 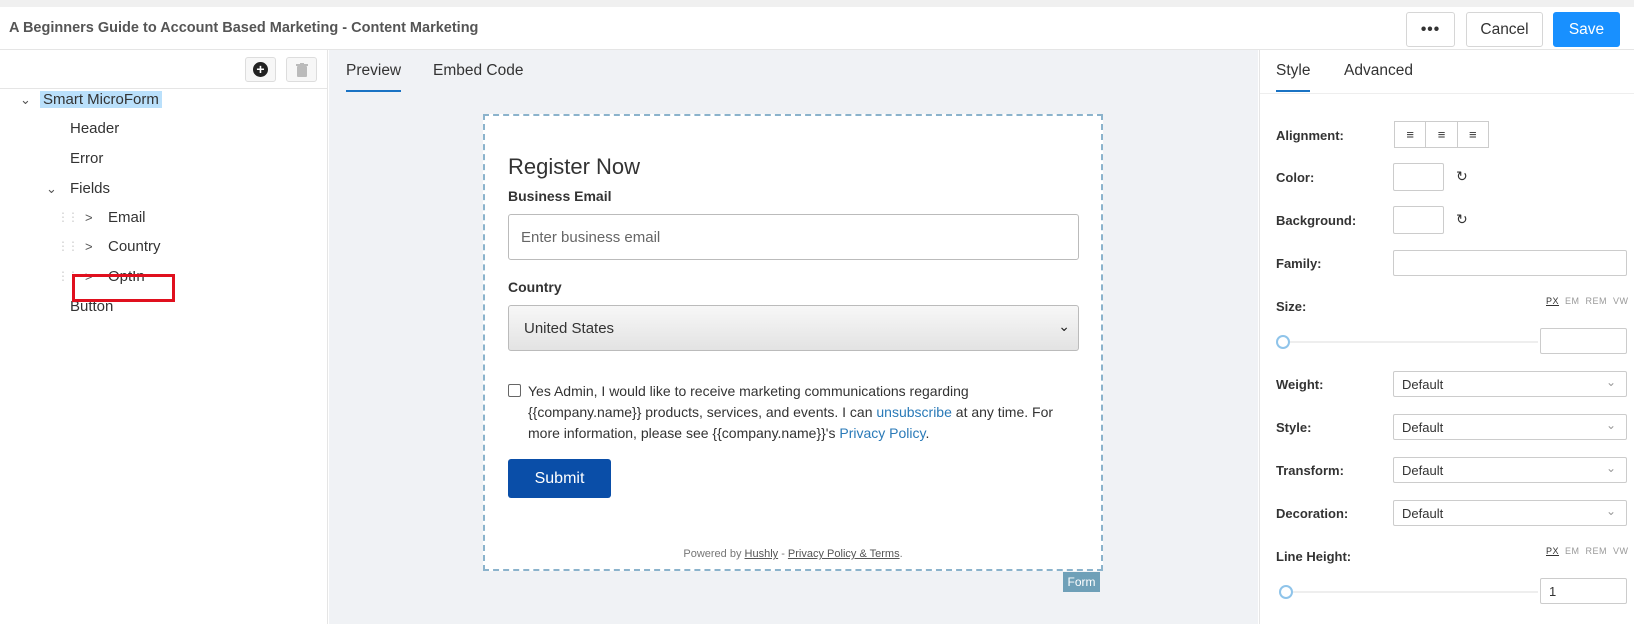 I want to click on submit-button: Submit, so click(x=559, y=478).